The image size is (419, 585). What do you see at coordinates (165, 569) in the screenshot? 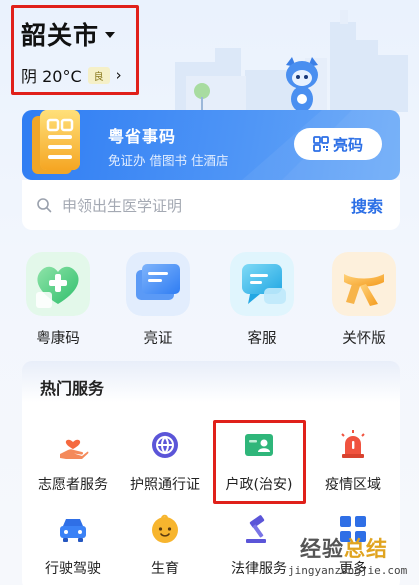
I see `service-label: 生育` at bounding box center [165, 569].